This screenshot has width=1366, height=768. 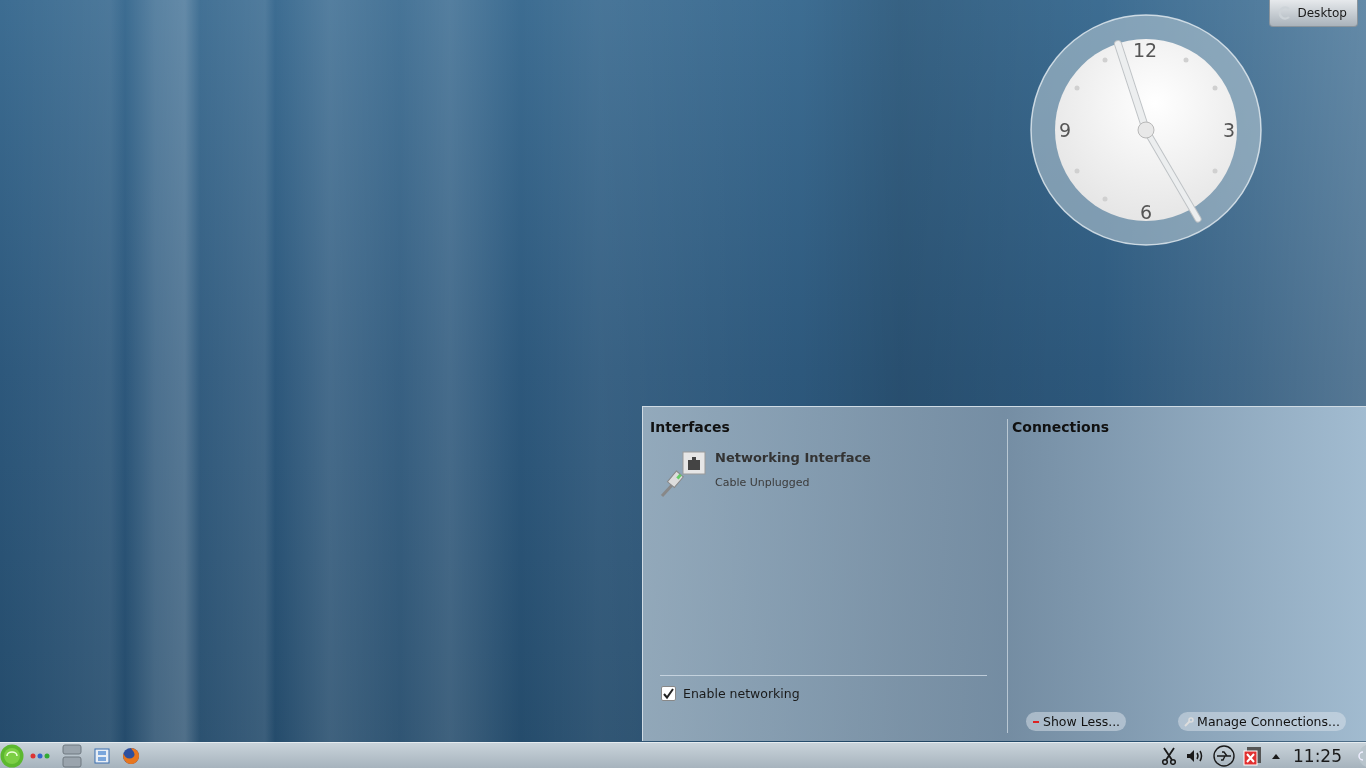 I want to click on clock-numeral: 12, so click(x=1145, y=50).